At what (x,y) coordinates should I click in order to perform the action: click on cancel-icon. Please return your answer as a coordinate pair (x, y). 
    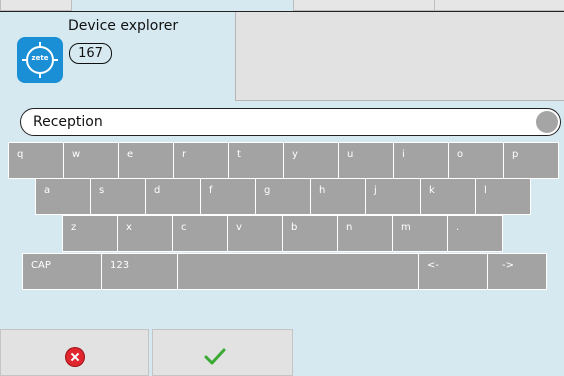
    Looking at the image, I should click on (75, 357).